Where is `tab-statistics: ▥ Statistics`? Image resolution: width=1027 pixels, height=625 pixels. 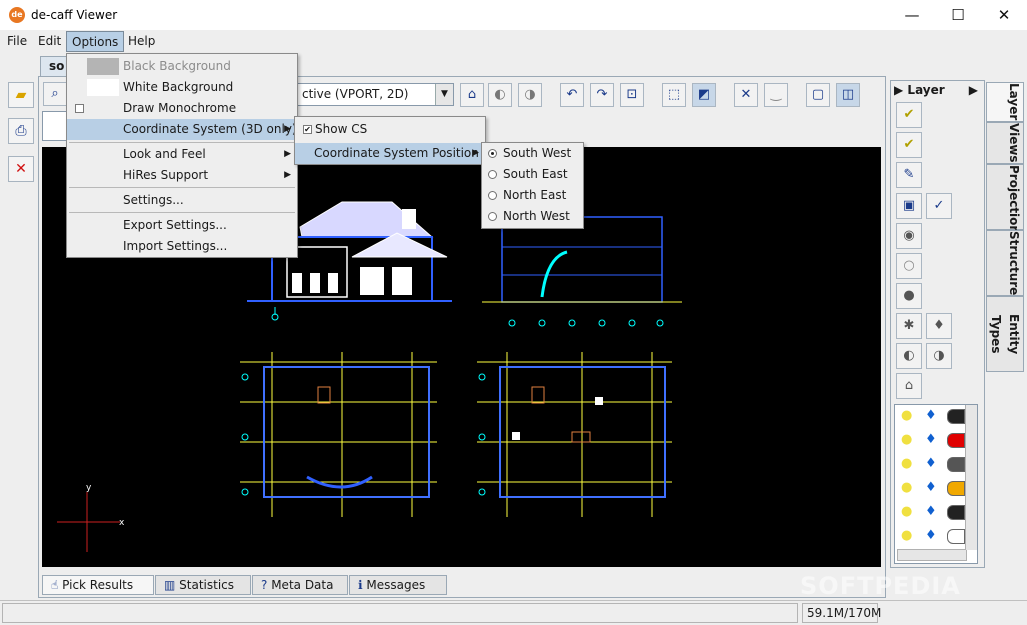 tab-statistics: ▥ Statistics is located at coordinates (203, 585).